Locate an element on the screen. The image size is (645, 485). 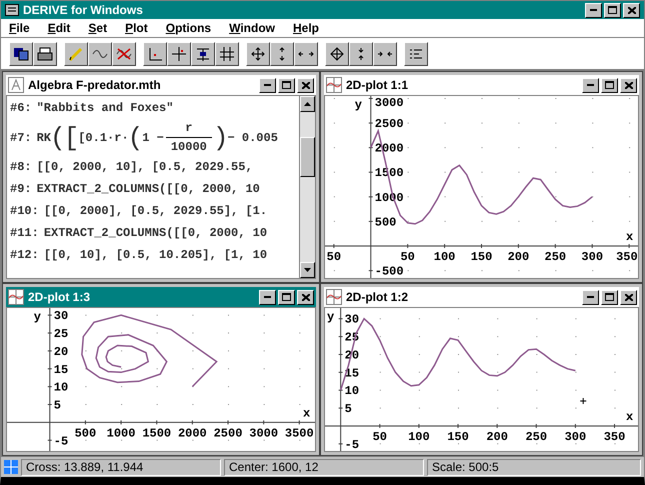
child-window-title: 2D-plot 1:2 is located at coordinates (378, 297).